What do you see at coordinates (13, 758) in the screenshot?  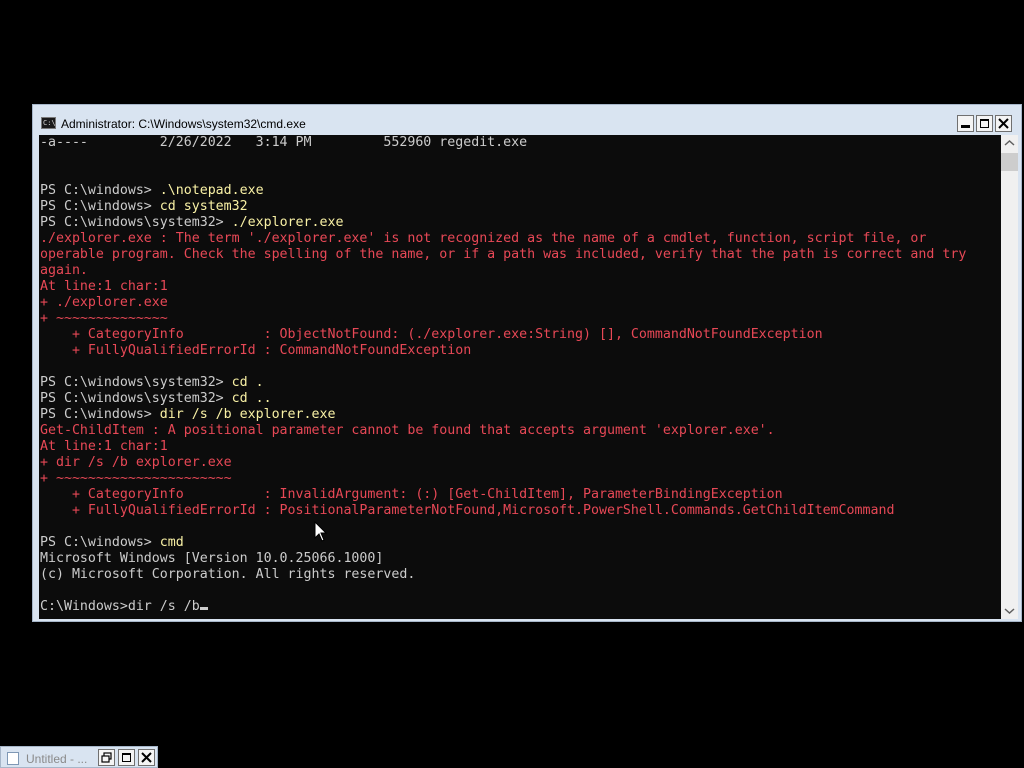 I see `notepad-icon` at bounding box center [13, 758].